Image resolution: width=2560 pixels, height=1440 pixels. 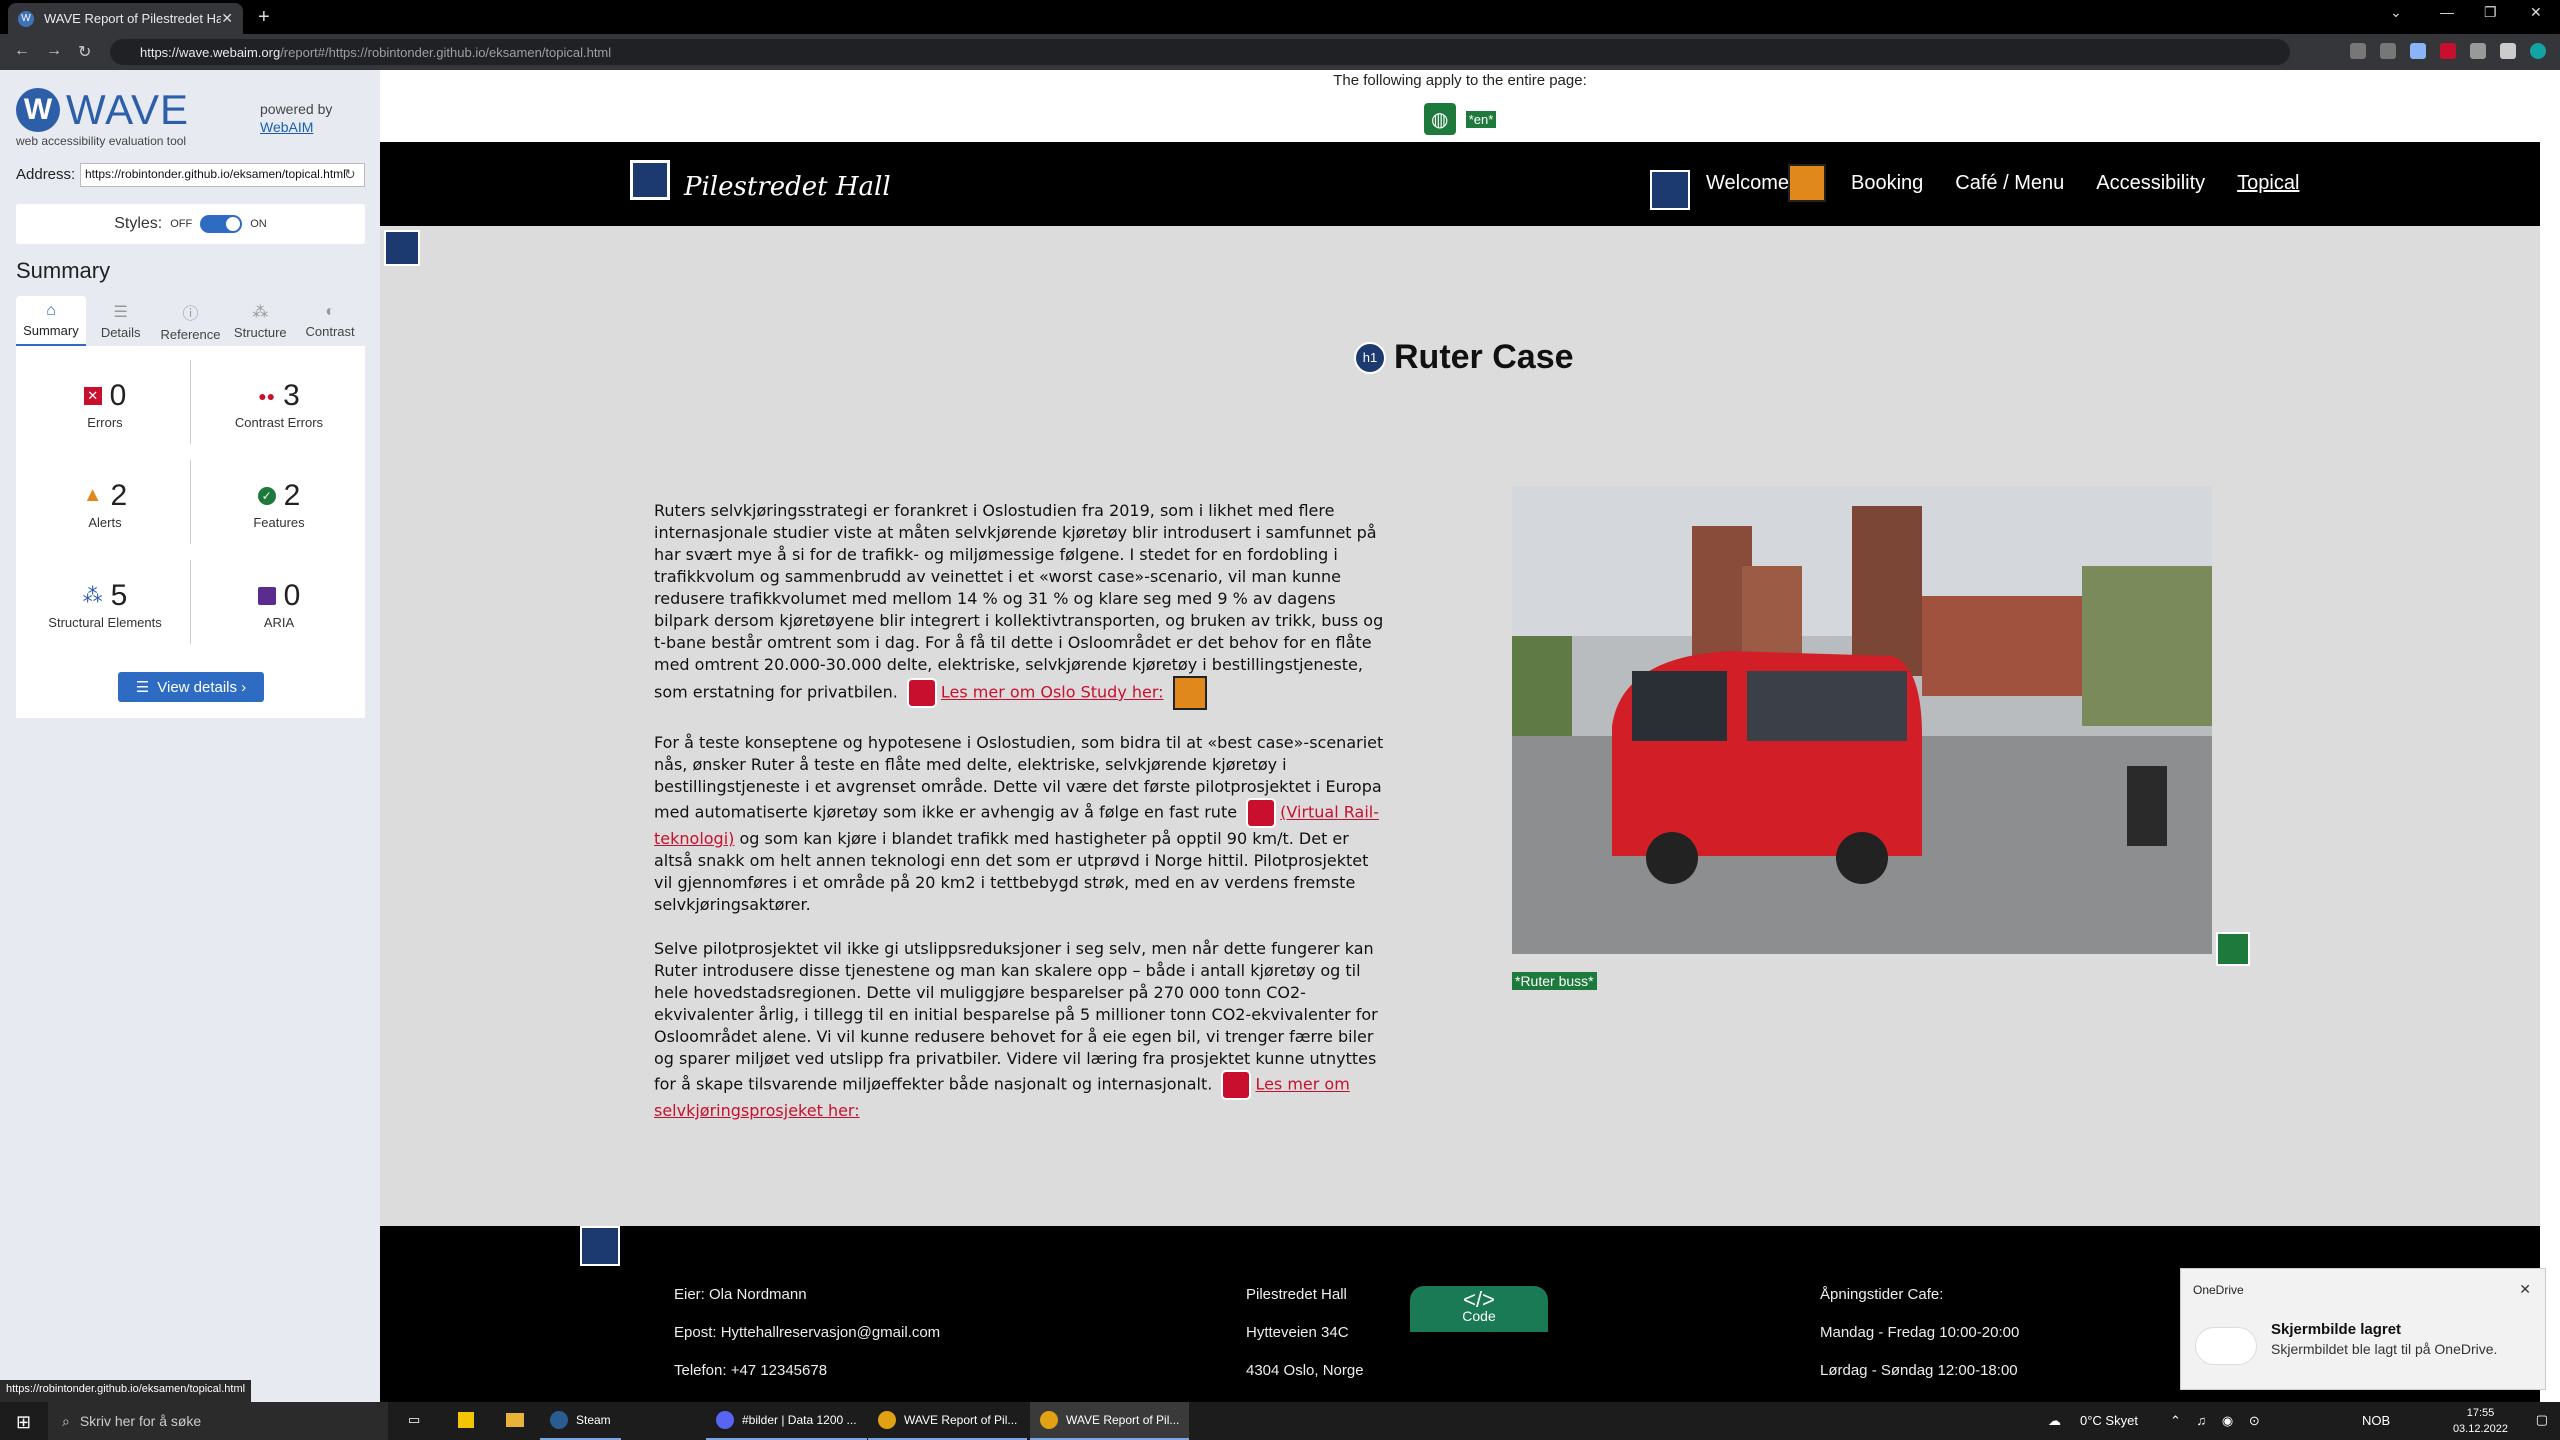 What do you see at coordinates (2218, 1421) in the screenshot?
I see `system-tray-icons: ⌃ ♫ ◉ ⊙` at bounding box center [2218, 1421].